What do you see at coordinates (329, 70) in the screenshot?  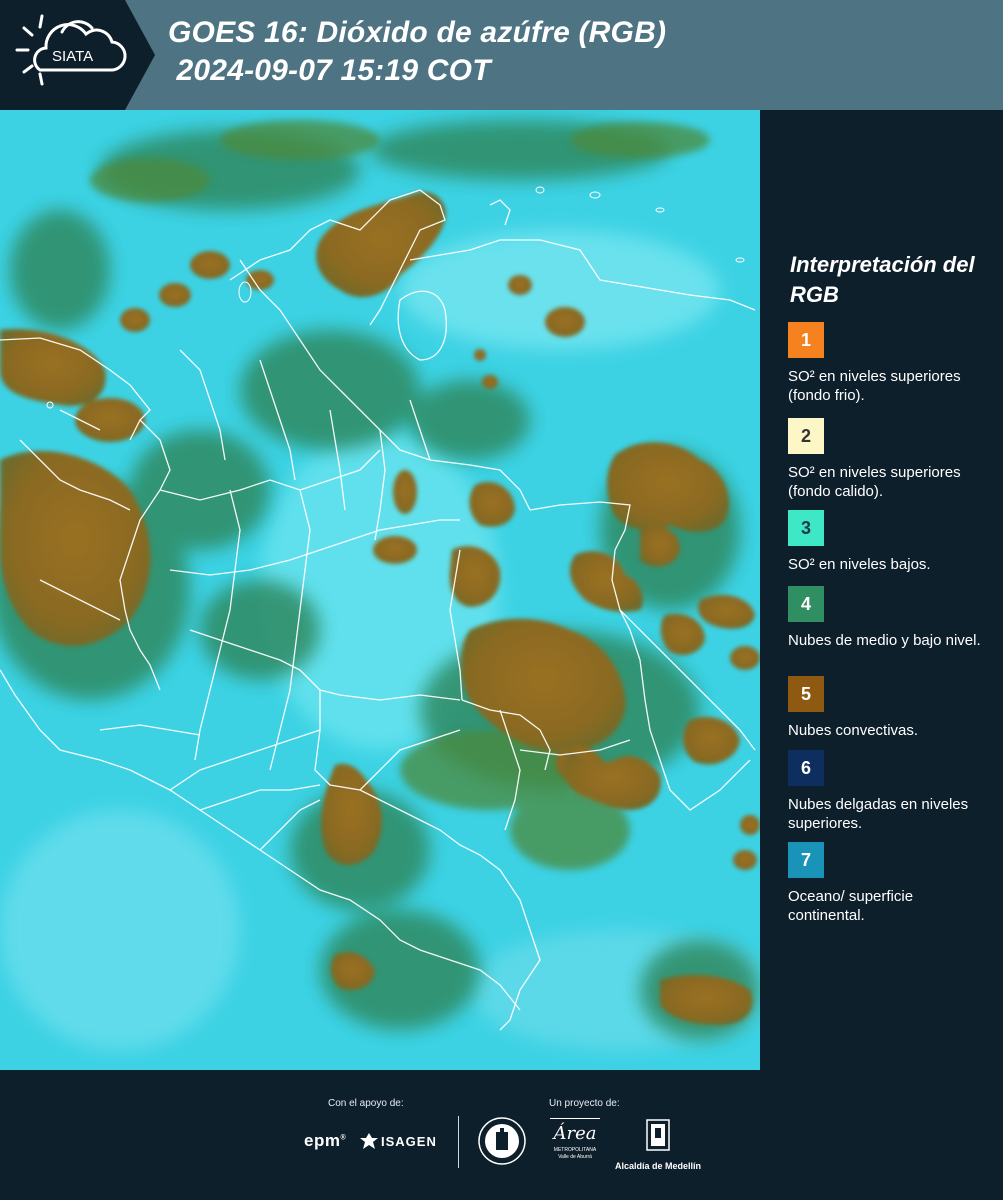 I see `title-line-2: 2024-09-07 15:19 COT` at bounding box center [329, 70].